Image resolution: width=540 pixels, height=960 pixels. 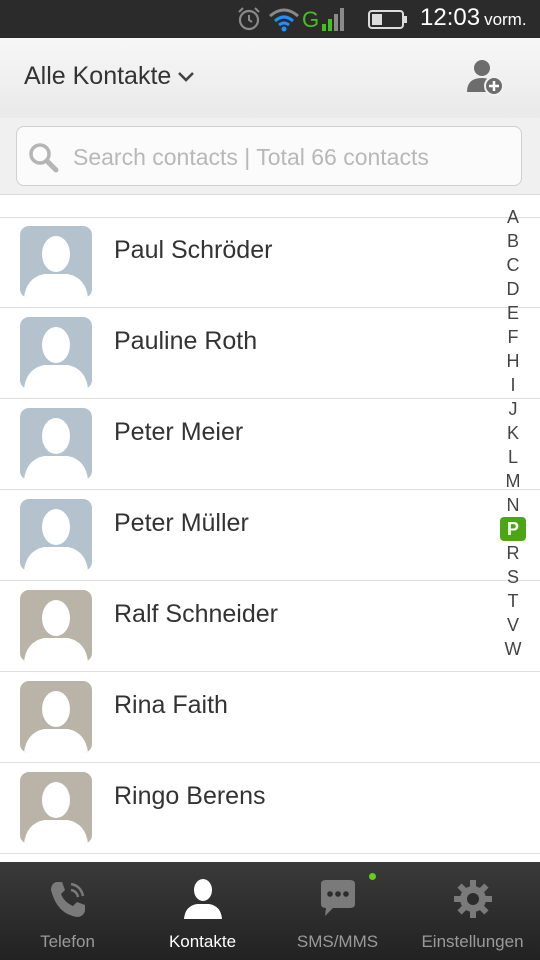 What do you see at coordinates (171, 705) in the screenshot?
I see `contact-name: Rina Faith` at bounding box center [171, 705].